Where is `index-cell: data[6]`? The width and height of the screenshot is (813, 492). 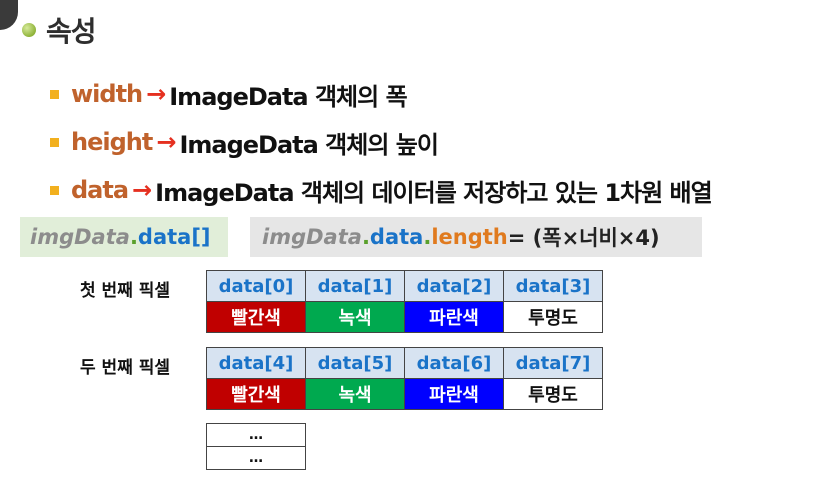
index-cell: data[6] is located at coordinates (454, 363).